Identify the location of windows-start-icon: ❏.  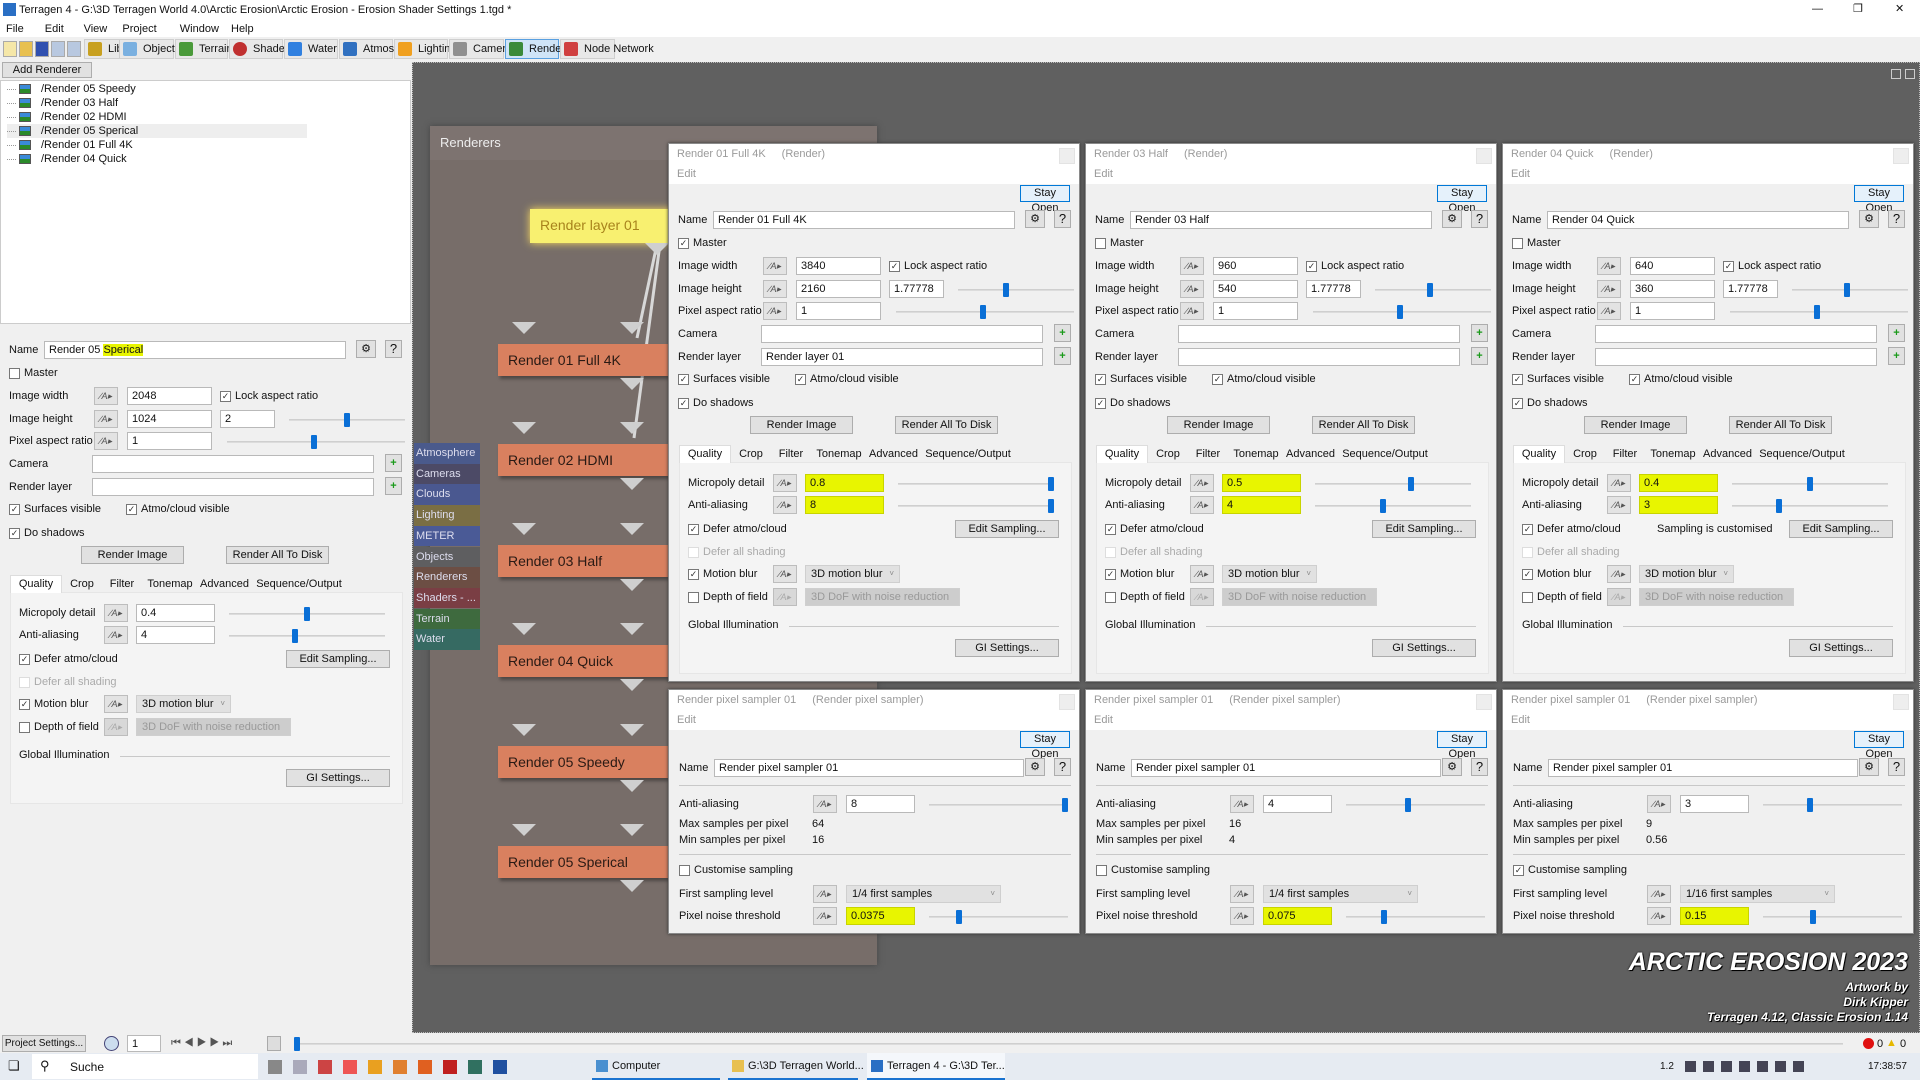
(14, 1066).